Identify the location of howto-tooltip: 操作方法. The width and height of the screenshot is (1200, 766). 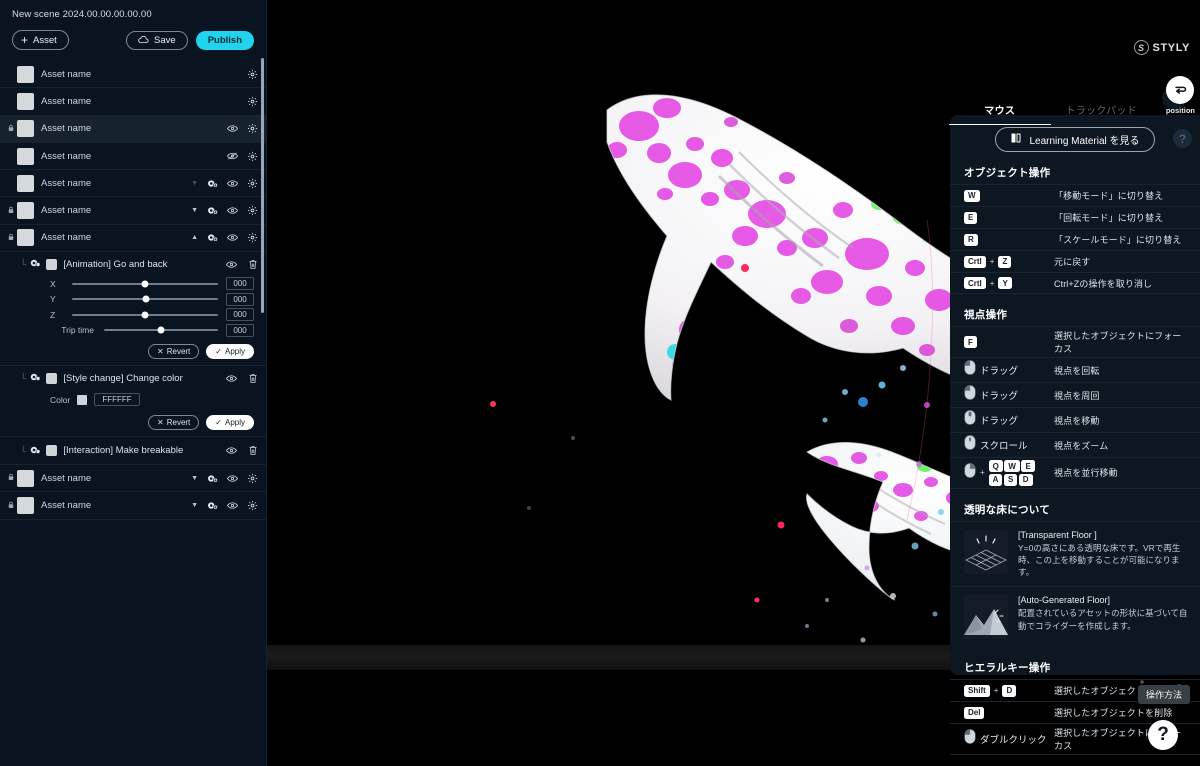
(1163, 694).